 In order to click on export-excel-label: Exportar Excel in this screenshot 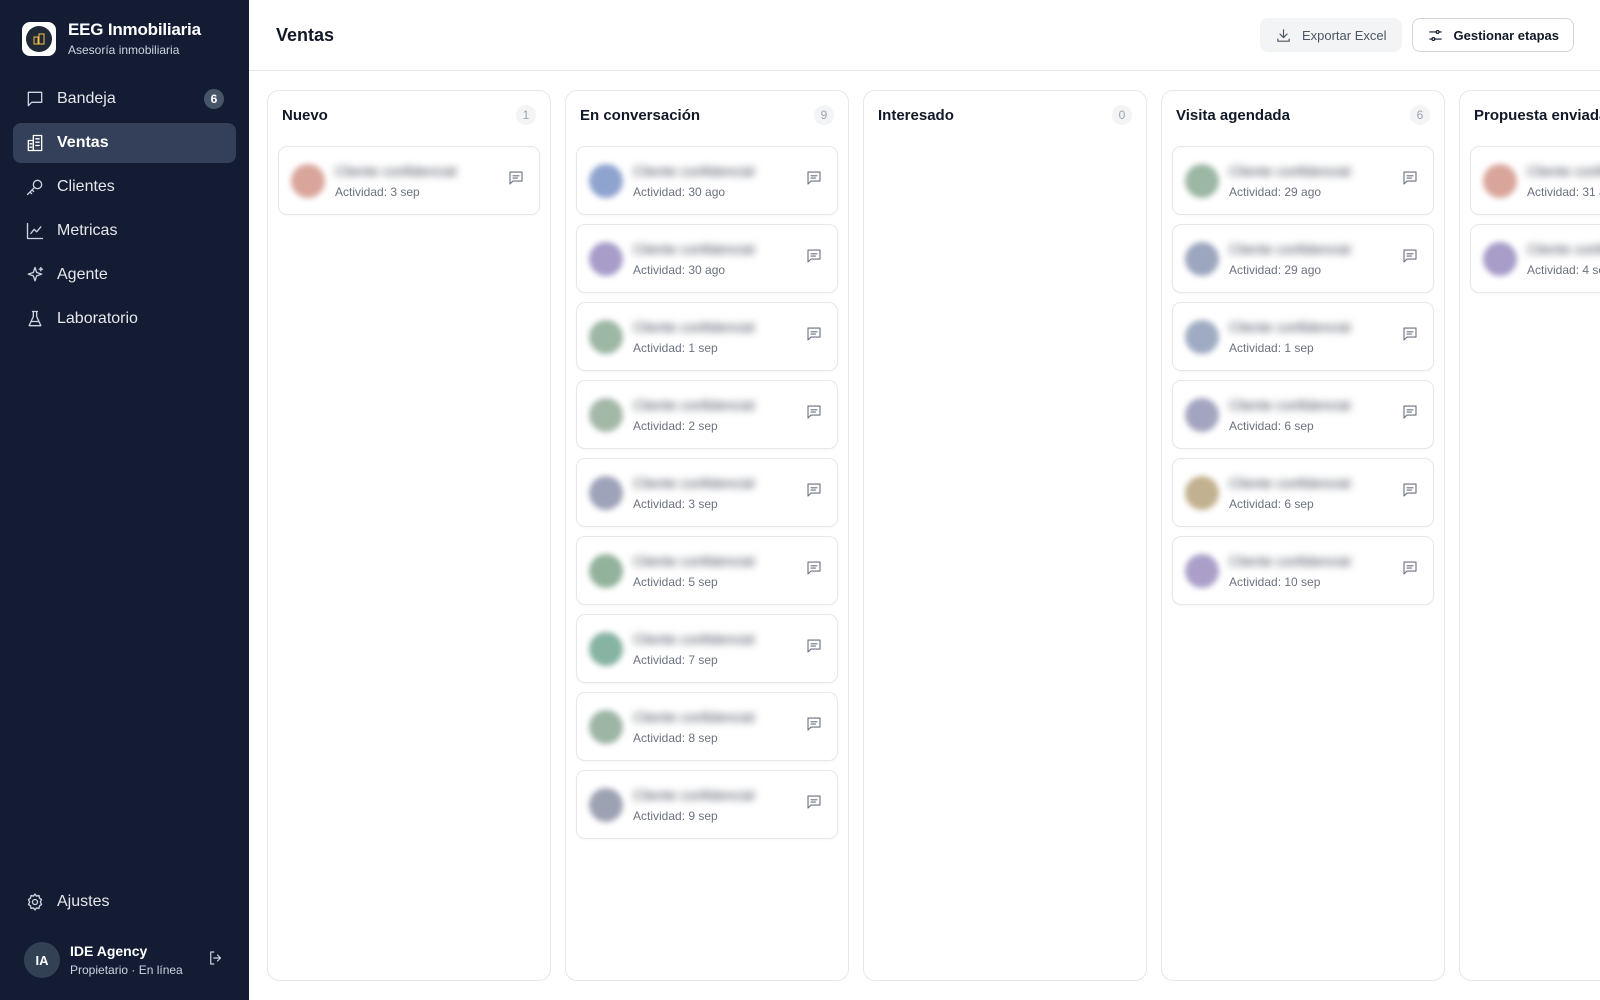, I will do `click(1344, 35)`.